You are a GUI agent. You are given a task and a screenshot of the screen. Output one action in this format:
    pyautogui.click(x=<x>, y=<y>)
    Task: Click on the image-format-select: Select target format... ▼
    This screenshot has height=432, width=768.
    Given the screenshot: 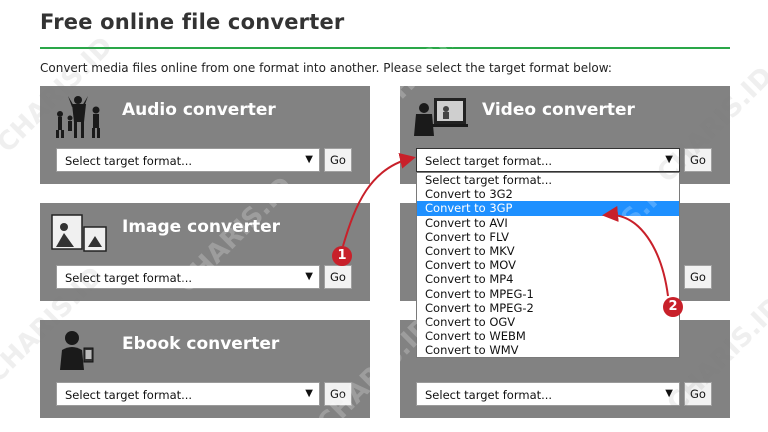 What is the action you would take?
    pyautogui.click(x=188, y=277)
    